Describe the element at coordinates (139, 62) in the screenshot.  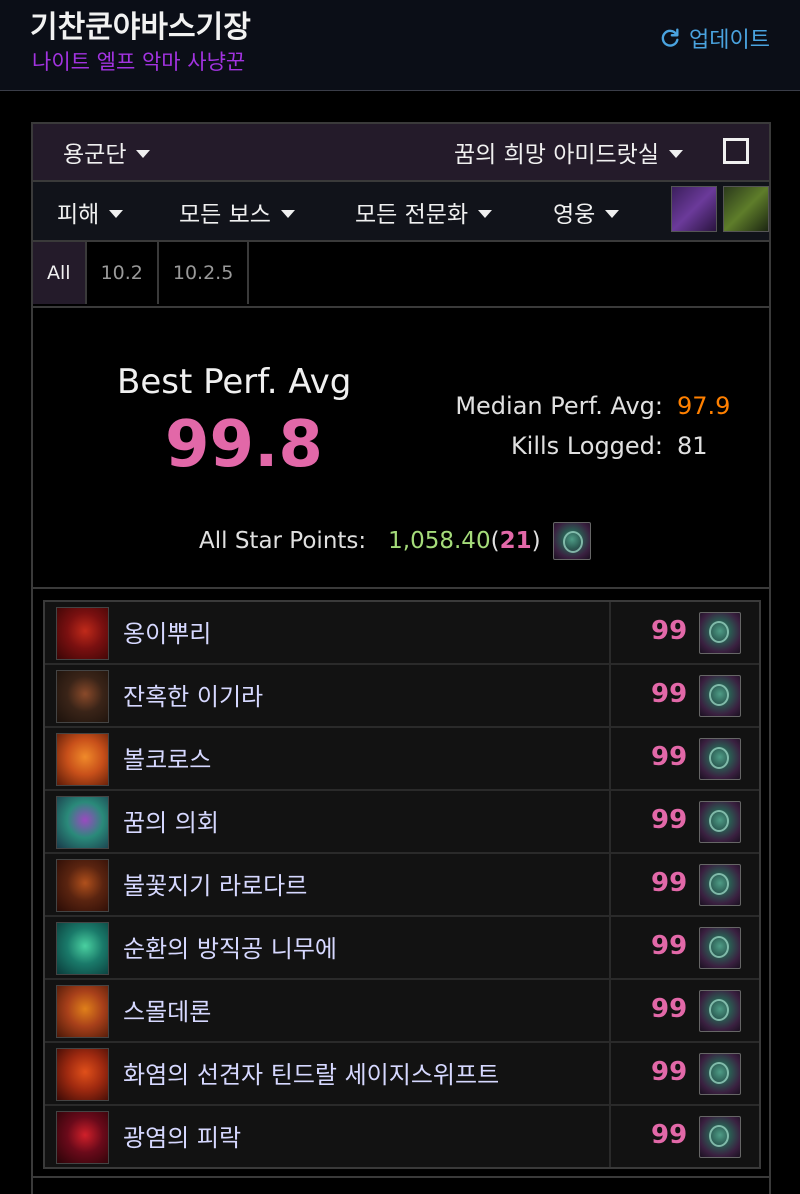
I see `character-class: 나이트 엘프 악마 사냥꾼` at that location.